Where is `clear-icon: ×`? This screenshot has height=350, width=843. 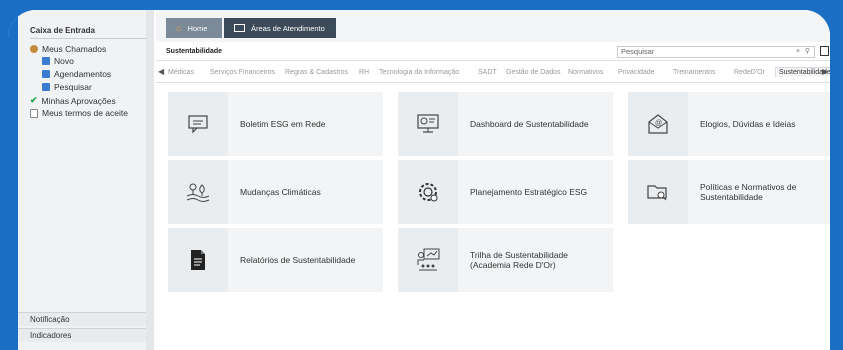 clear-icon: × is located at coordinates (798, 51).